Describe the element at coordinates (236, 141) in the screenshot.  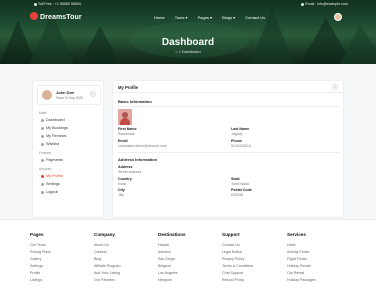
I see `phone-label: Phone` at that location.